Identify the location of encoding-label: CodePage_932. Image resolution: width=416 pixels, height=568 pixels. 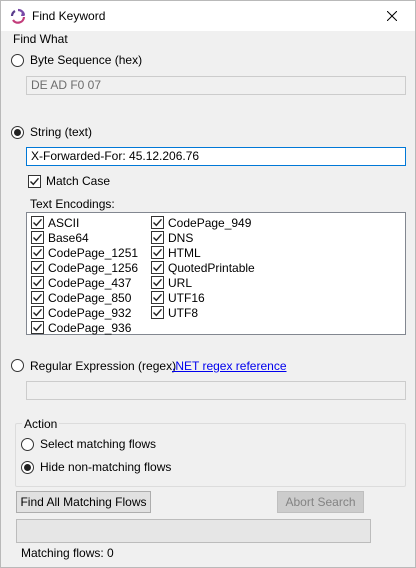
(90, 313).